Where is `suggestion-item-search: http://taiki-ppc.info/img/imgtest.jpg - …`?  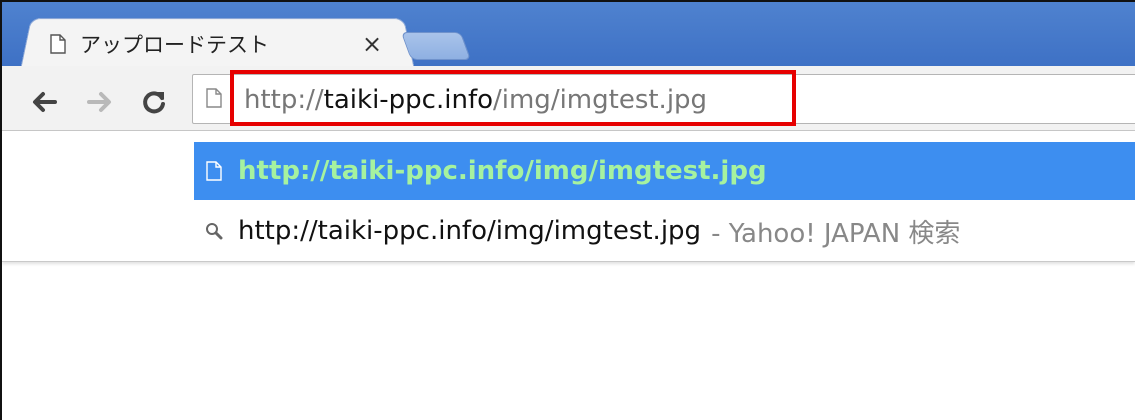
suggestion-item-search: http://taiki-ppc.info/img/imgtest.jpg - … is located at coordinates (664, 231).